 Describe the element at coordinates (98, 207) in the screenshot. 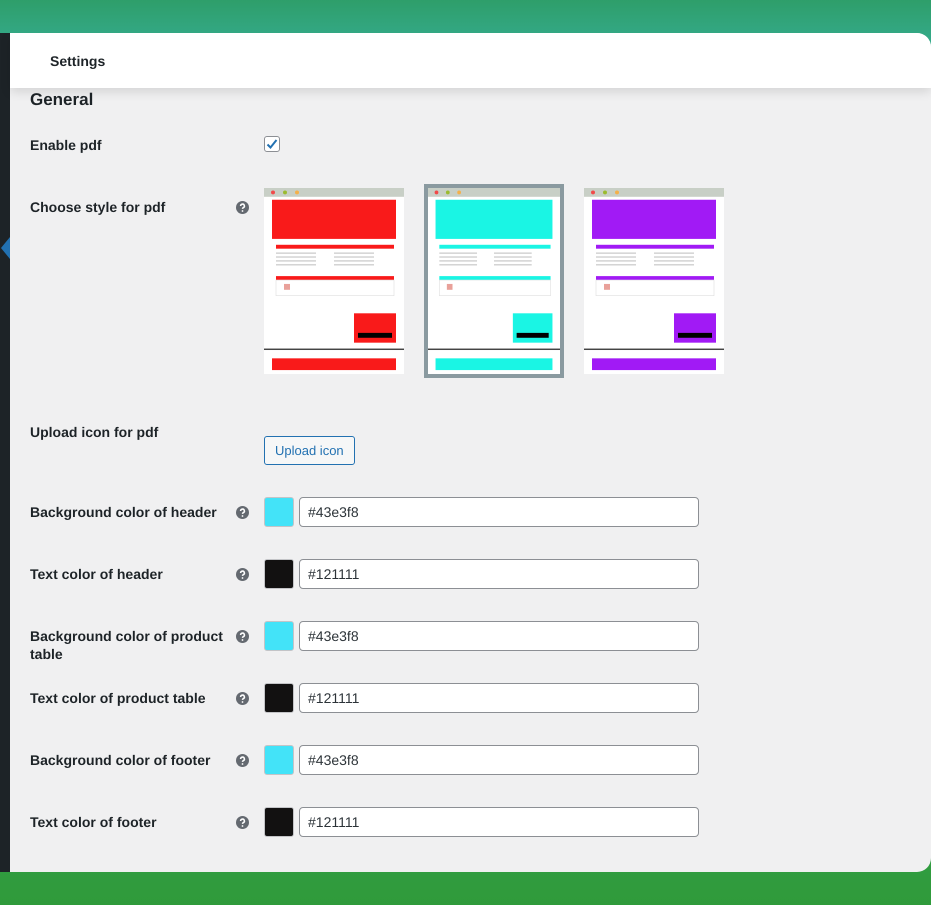

I see `setting-label: Choose style for pdf` at that location.